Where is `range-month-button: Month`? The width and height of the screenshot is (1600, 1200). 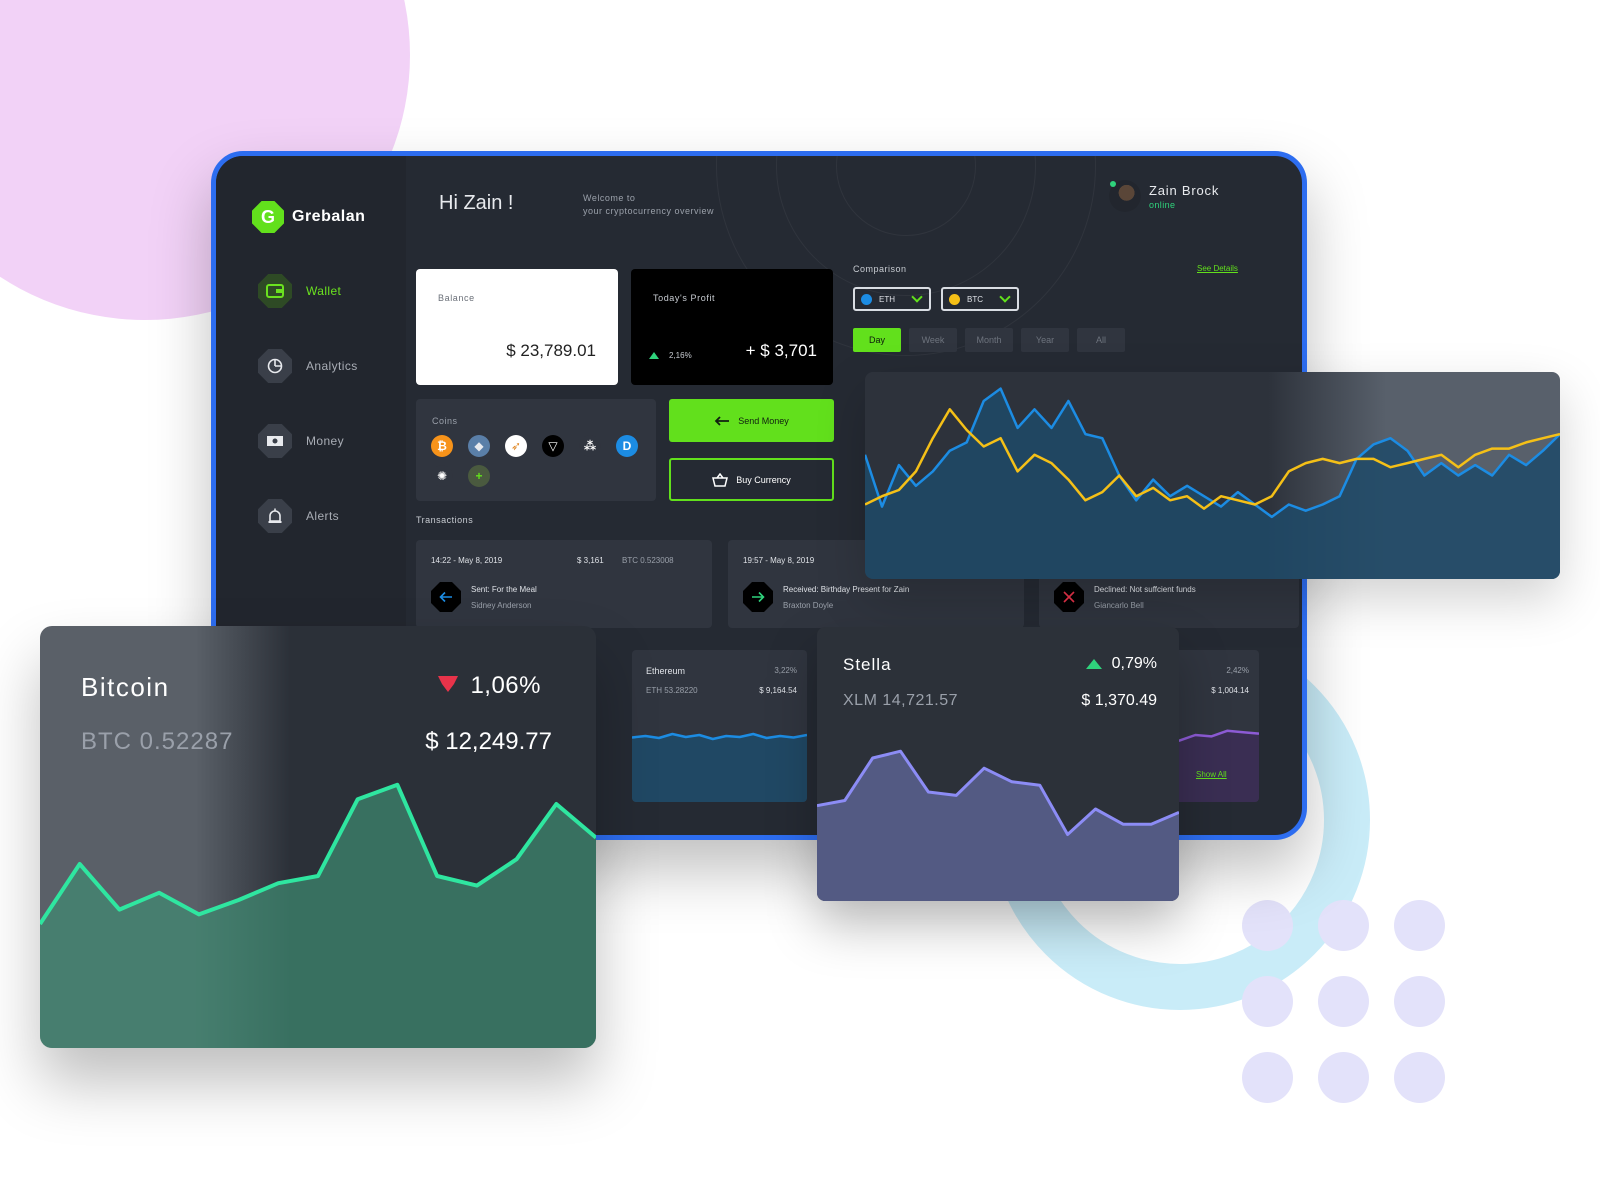 range-month-button: Month is located at coordinates (989, 340).